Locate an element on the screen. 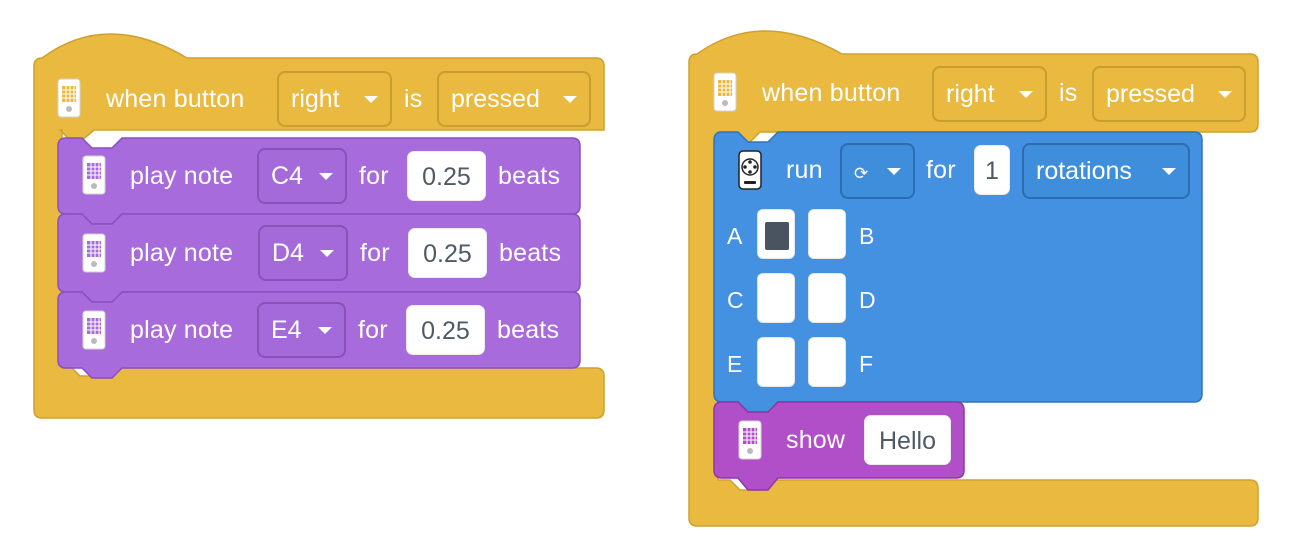 The height and width of the screenshot is (556, 1292). port-selected-indicator is located at coordinates (777, 236).